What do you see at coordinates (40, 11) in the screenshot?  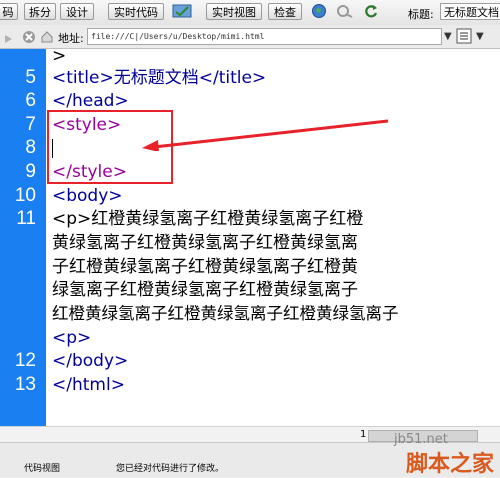 I see `split-view-button: 拆分` at bounding box center [40, 11].